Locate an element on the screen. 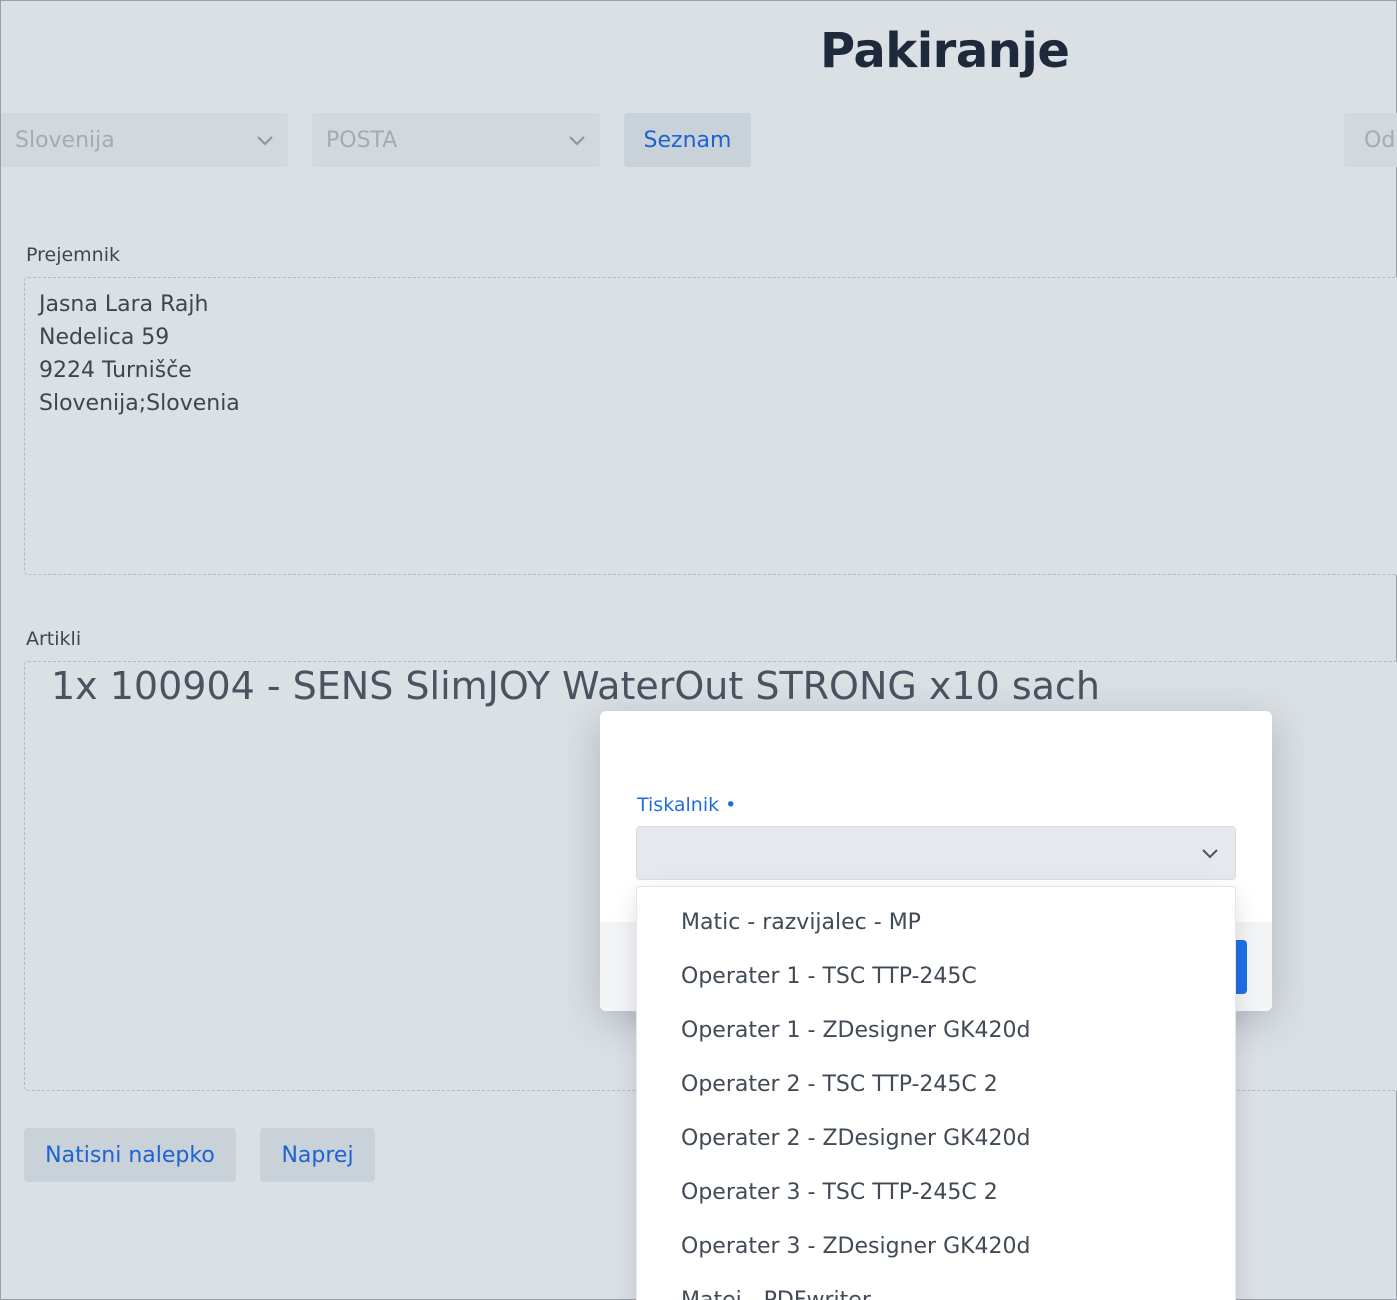  printer-select is located at coordinates (936, 853).